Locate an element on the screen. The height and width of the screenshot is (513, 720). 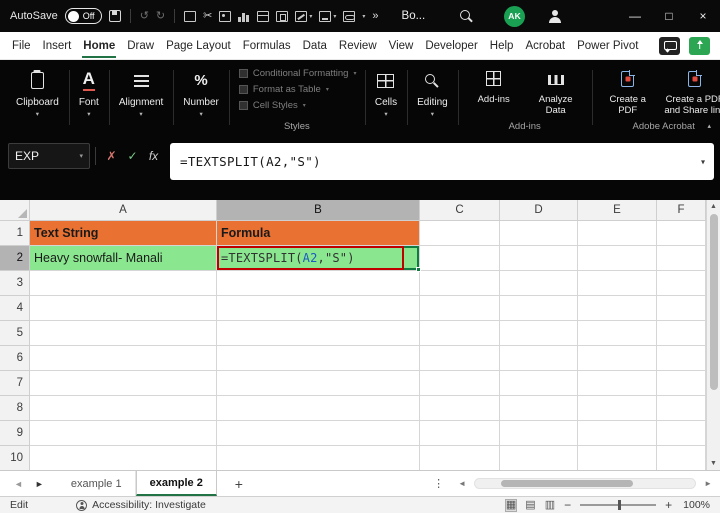
cell-F1 is located at coordinates (681, 233).